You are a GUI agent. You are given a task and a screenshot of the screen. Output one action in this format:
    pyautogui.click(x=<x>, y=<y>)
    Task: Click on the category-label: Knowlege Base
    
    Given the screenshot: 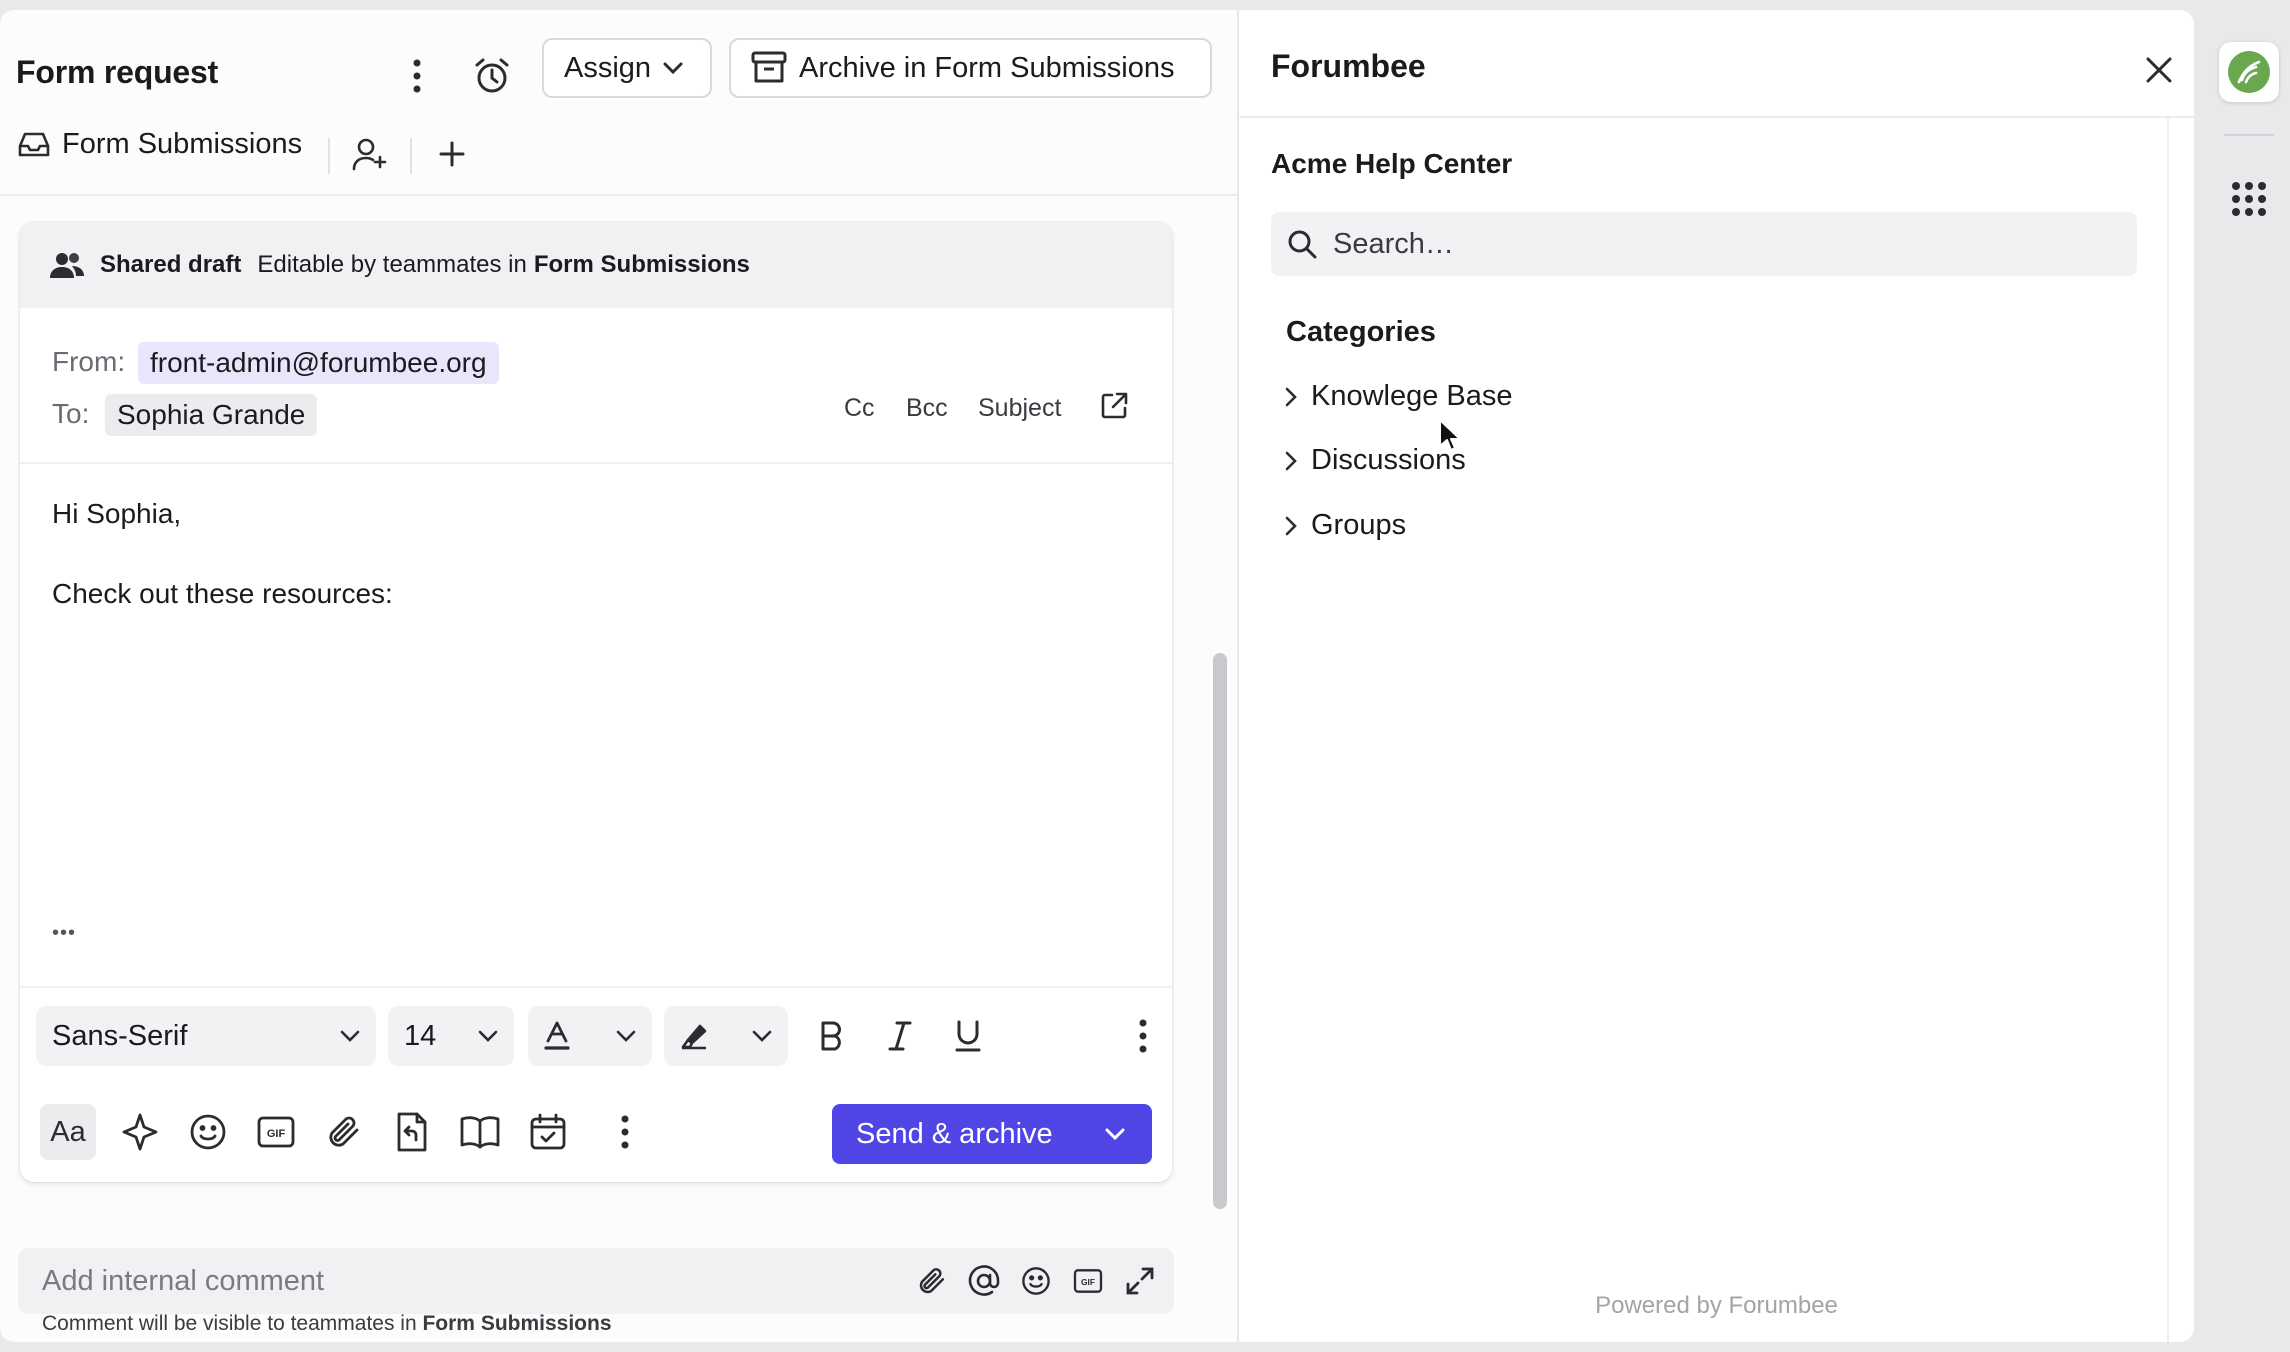 What is the action you would take?
    pyautogui.click(x=1412, y=396)
    